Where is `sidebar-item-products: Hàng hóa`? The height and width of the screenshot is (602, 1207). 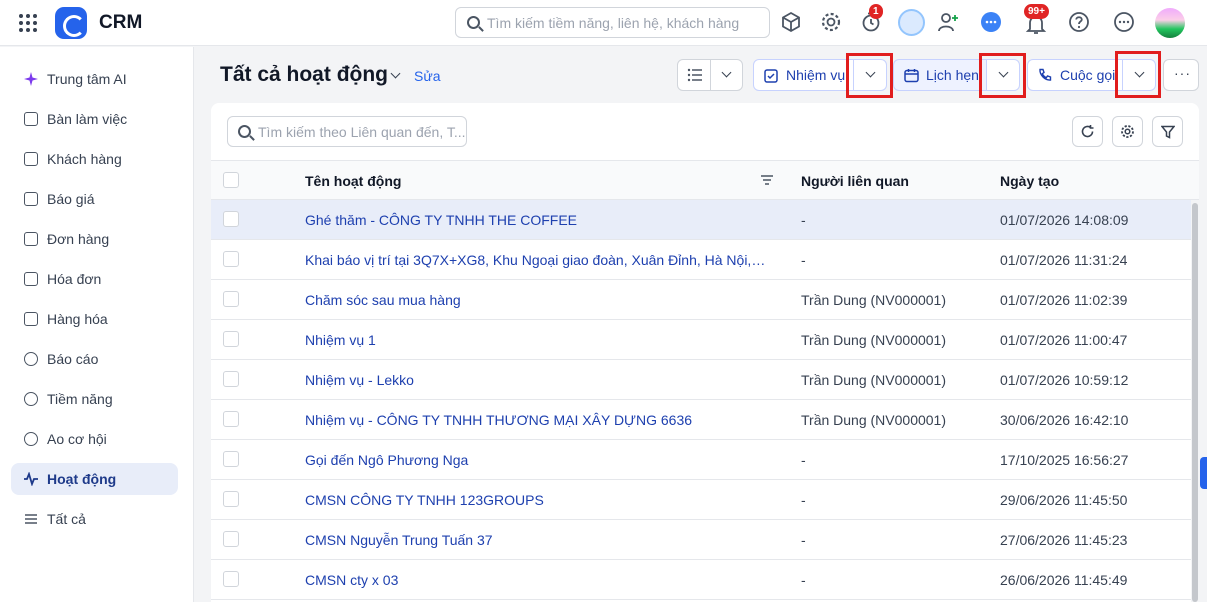
sidebar-item-products: Hàng hóa is located at coordinates (94, 319).